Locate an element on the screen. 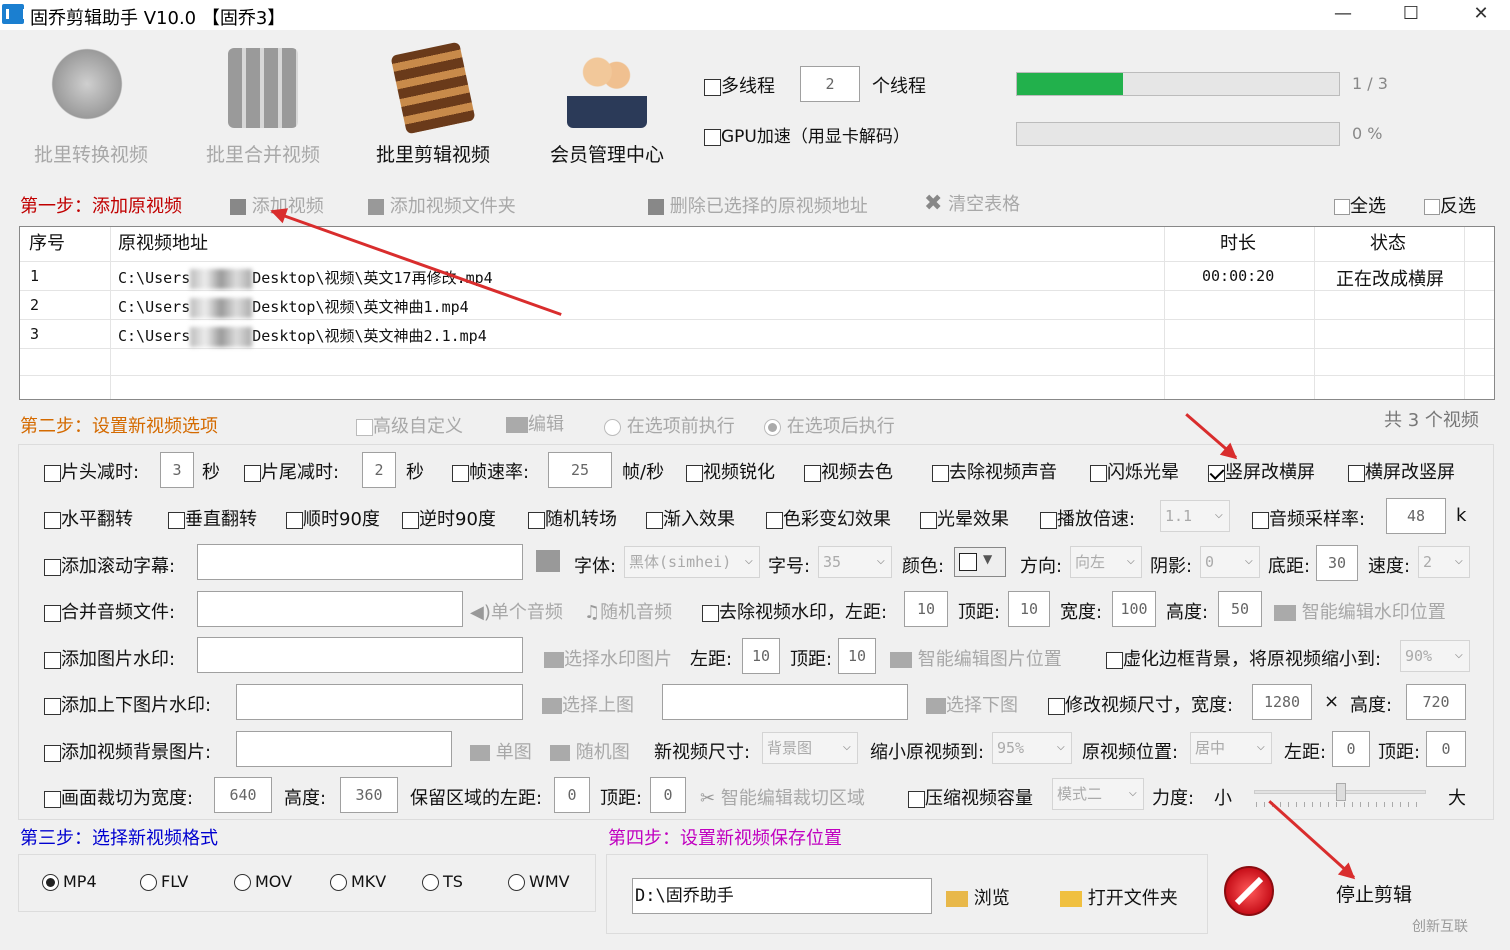 The width and height of the screenshot is (1510, 950). smart-image-button: 智能编辑图片位置 is located at coordinates (976, 658).